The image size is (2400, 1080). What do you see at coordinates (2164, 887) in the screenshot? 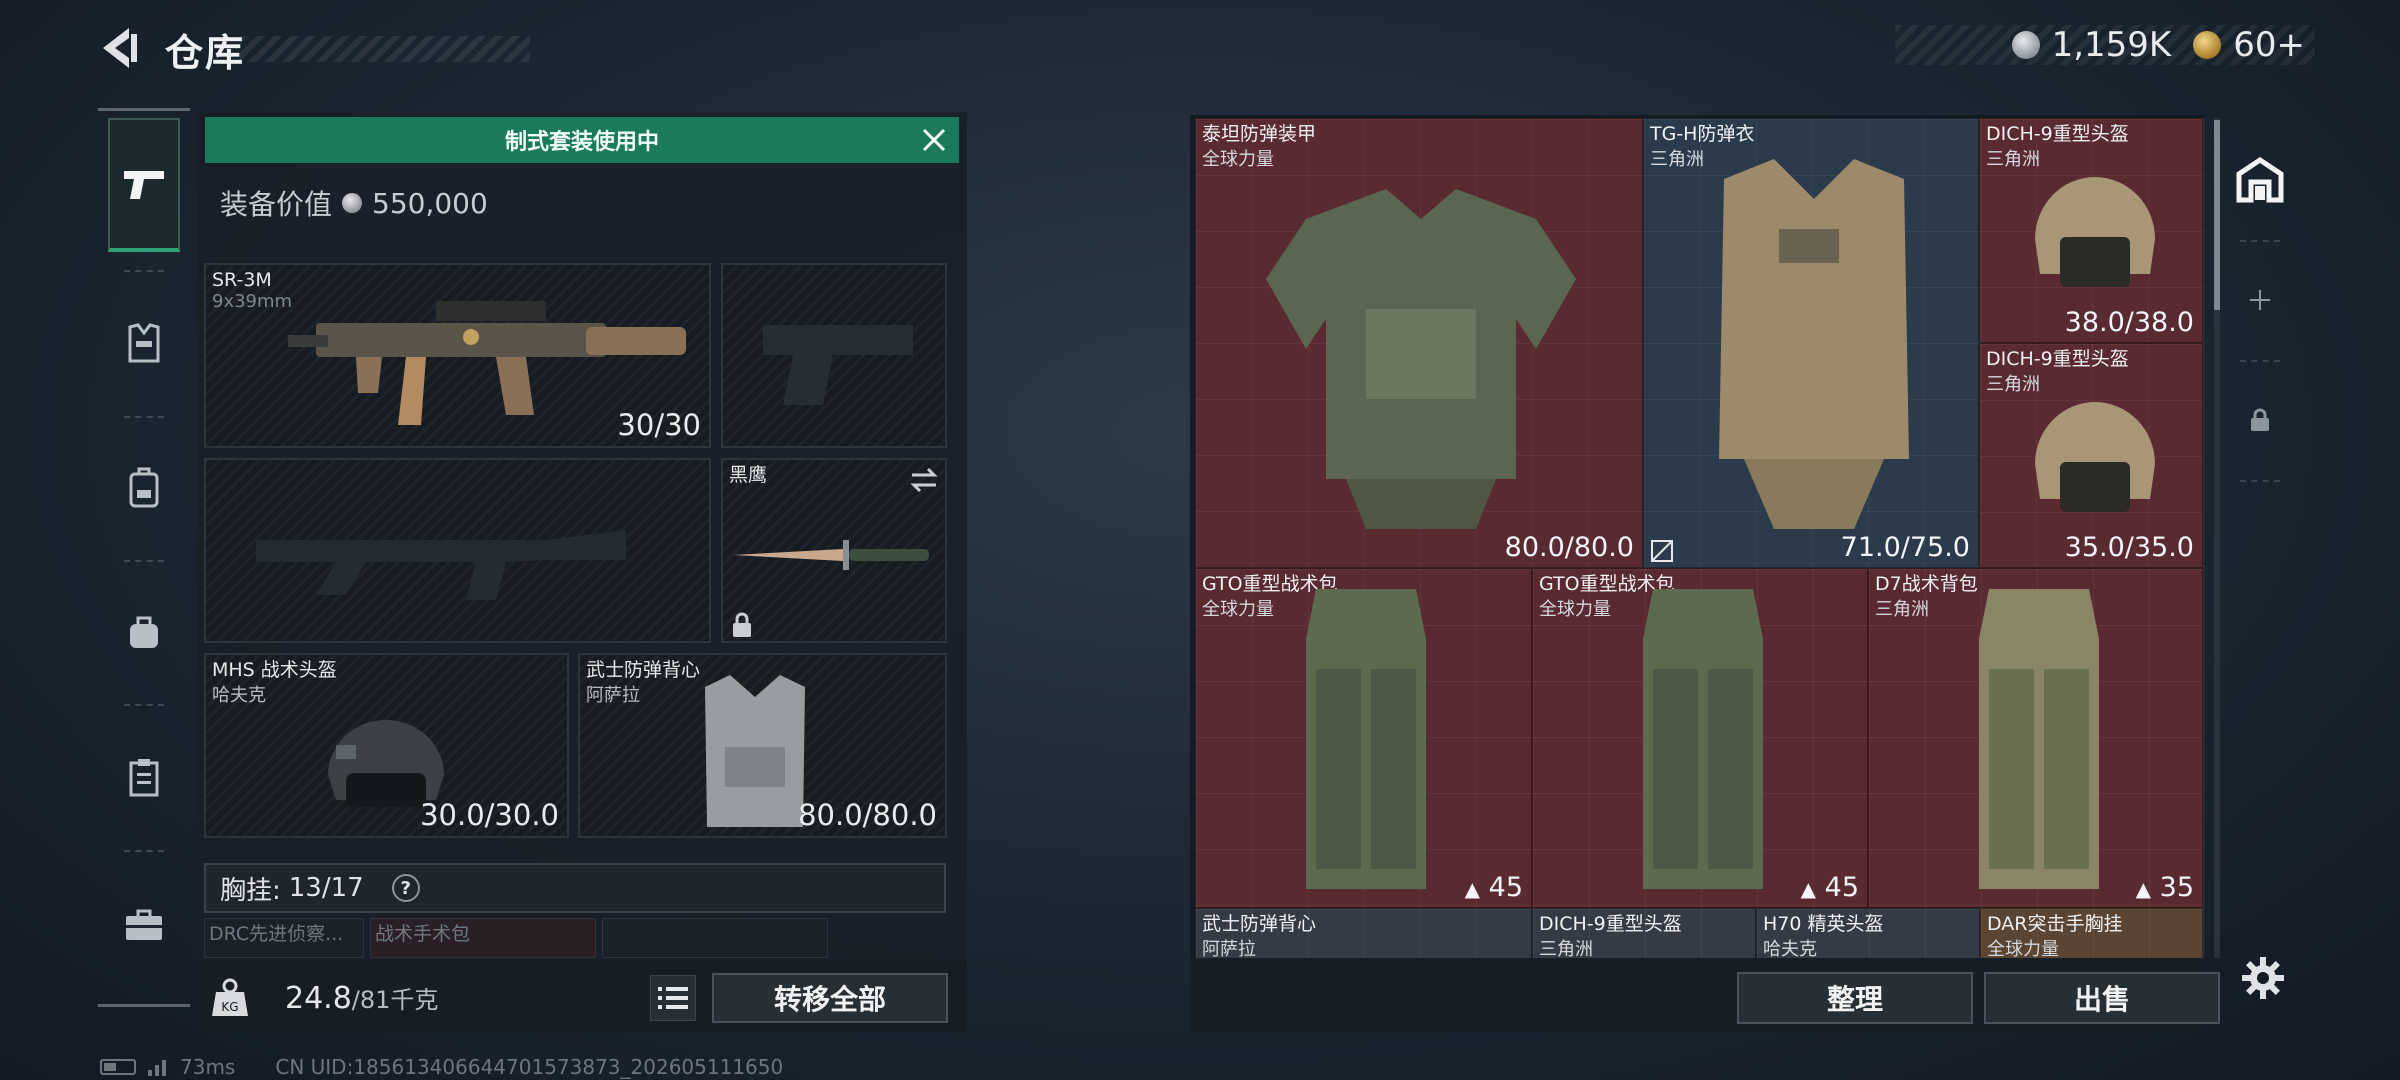
I see `item-capacity: ▲ 35` at bounding box center [2164, 887].